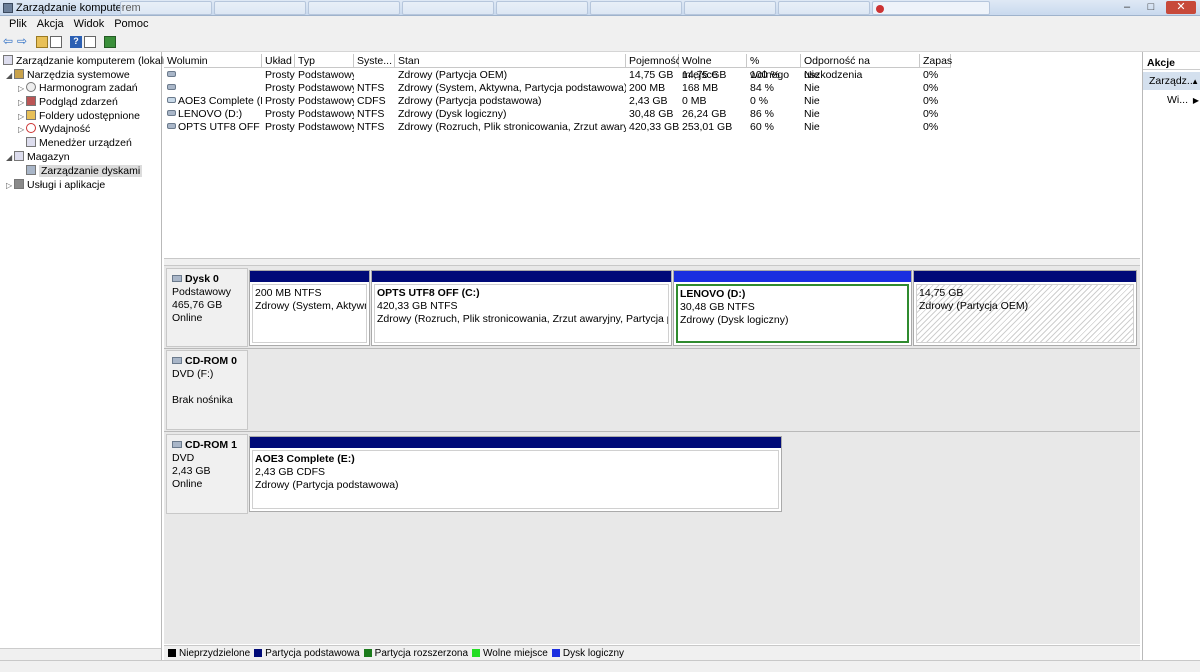  I want to click on col-status: Stan, so click(510, 61).